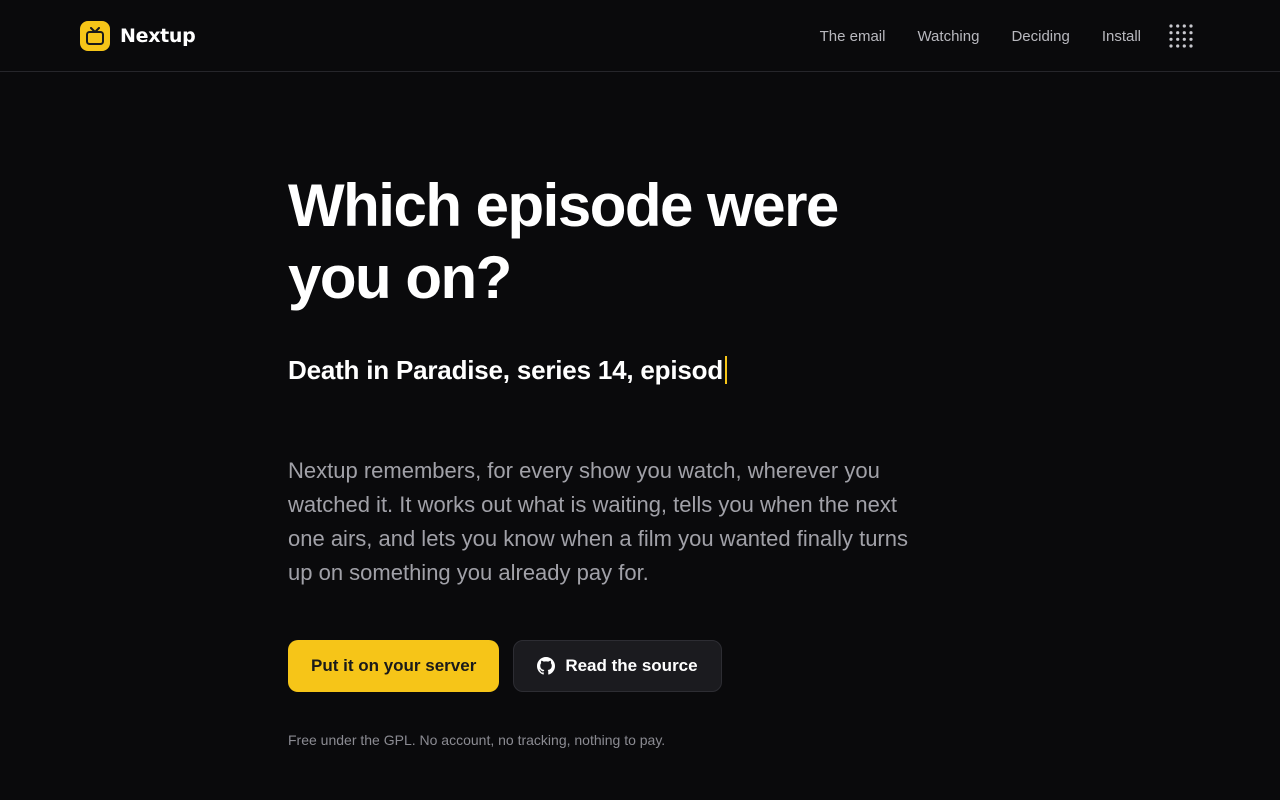  I want to click on brand-home-link: Nextup, so click(138, 35).